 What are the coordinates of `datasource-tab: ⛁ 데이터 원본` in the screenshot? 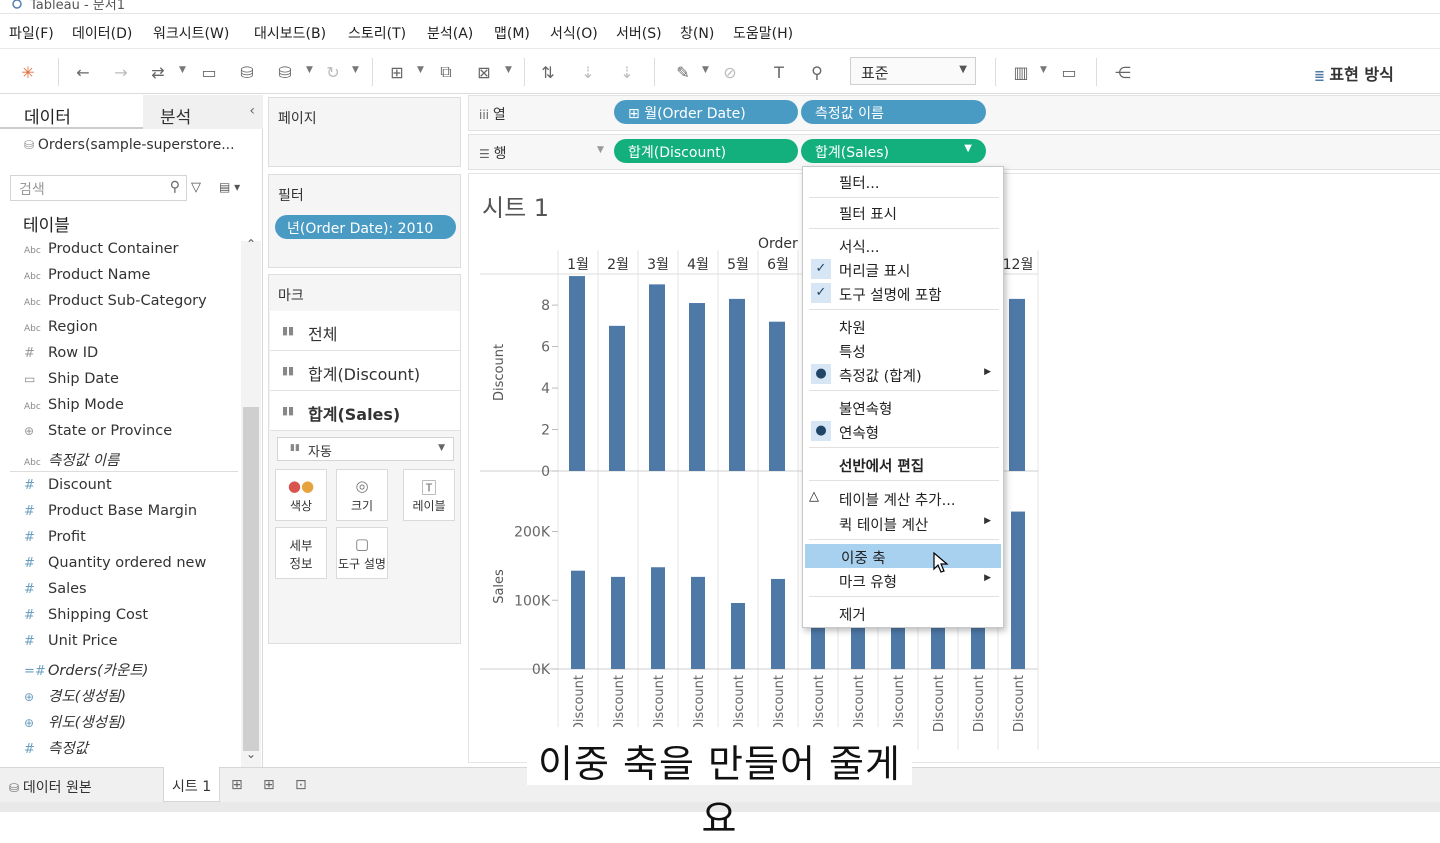 It's located at (50, 787).